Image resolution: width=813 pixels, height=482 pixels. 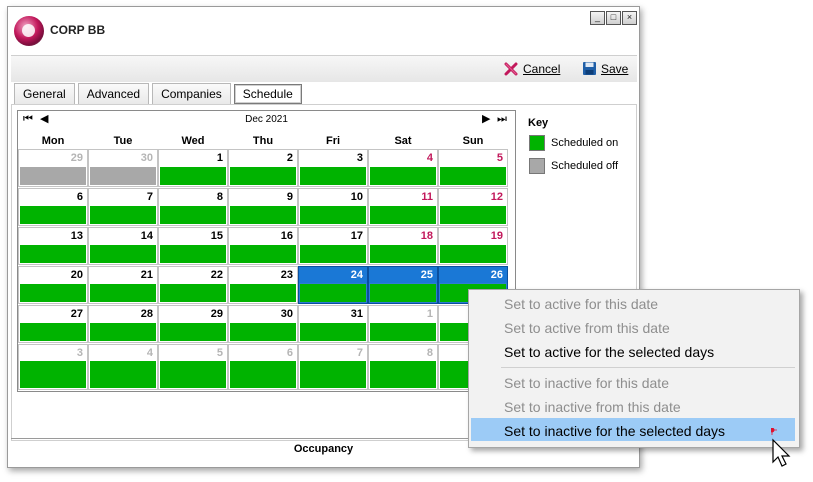 I want to click on menu-item-active-from-date: Set to active from this date, so click(x=587, y=328).